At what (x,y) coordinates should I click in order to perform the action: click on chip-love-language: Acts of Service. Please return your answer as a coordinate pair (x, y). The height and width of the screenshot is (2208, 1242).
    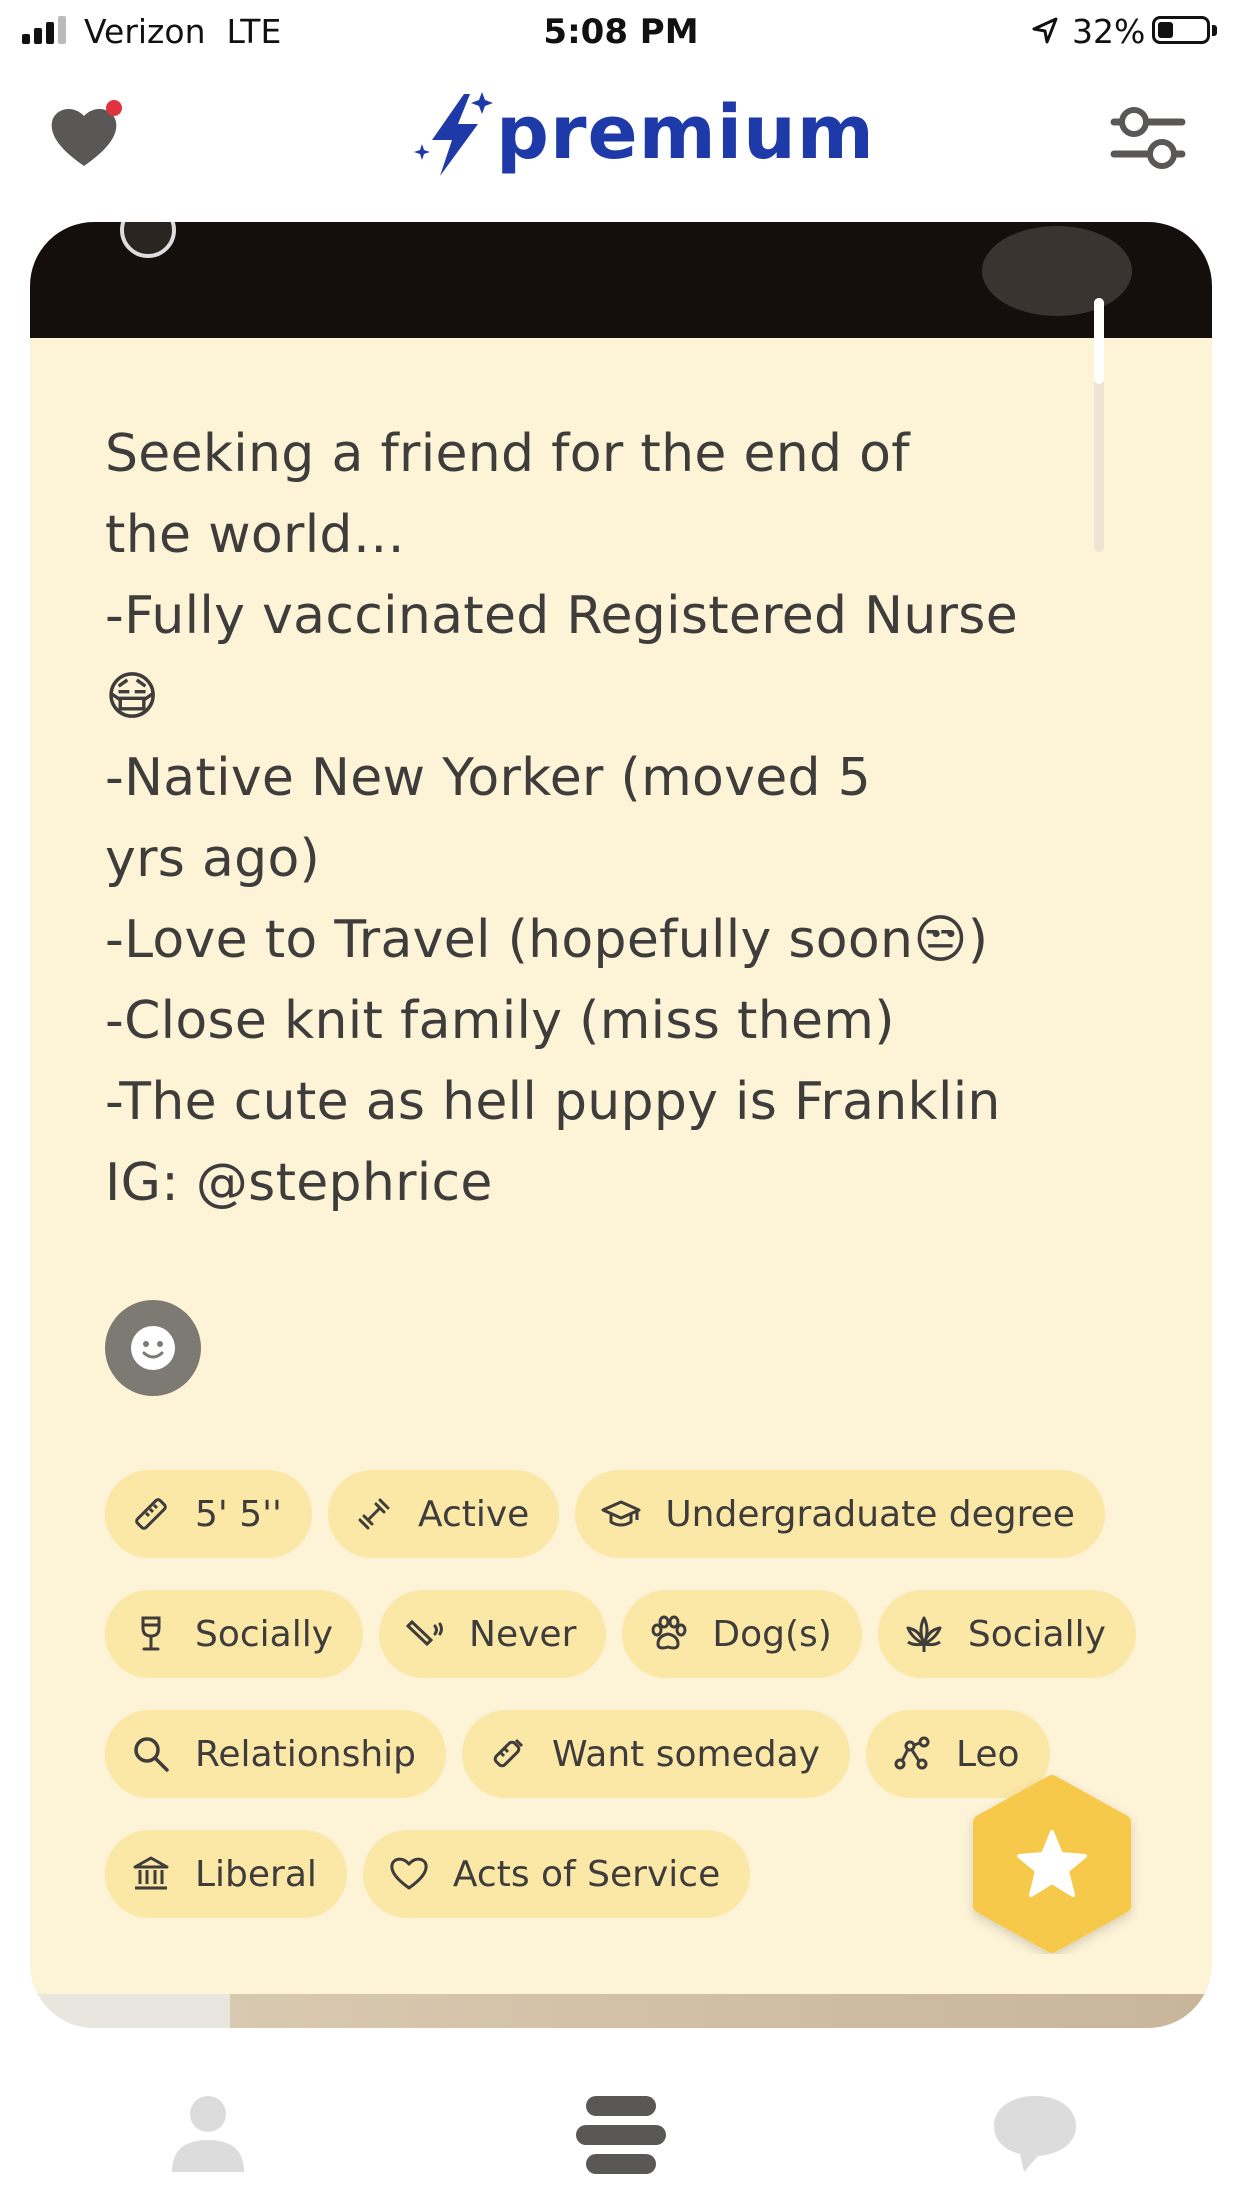
    Looking at the image, I should click on (556, 1874).